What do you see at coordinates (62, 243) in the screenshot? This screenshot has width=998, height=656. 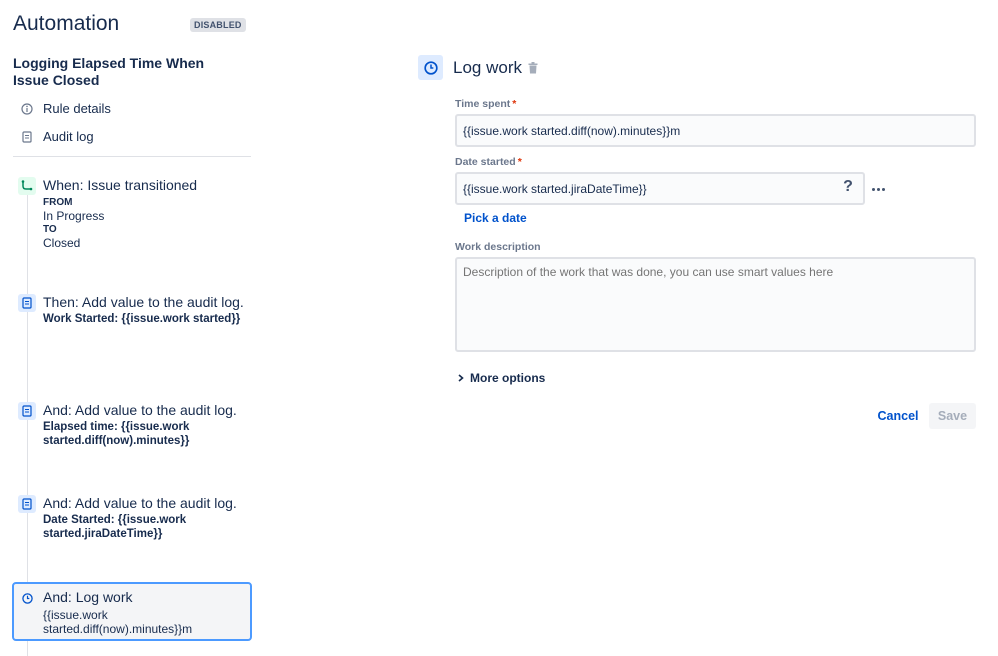 I see `to-value: Closed` at bounding box center [62, 243].